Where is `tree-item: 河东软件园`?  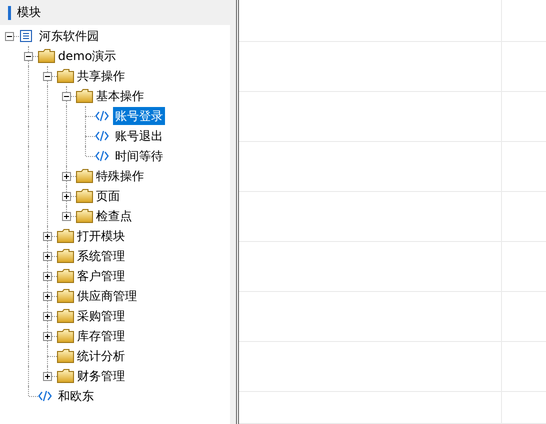 tree-item: 河东软件园 is located at coordinates (69, 36).